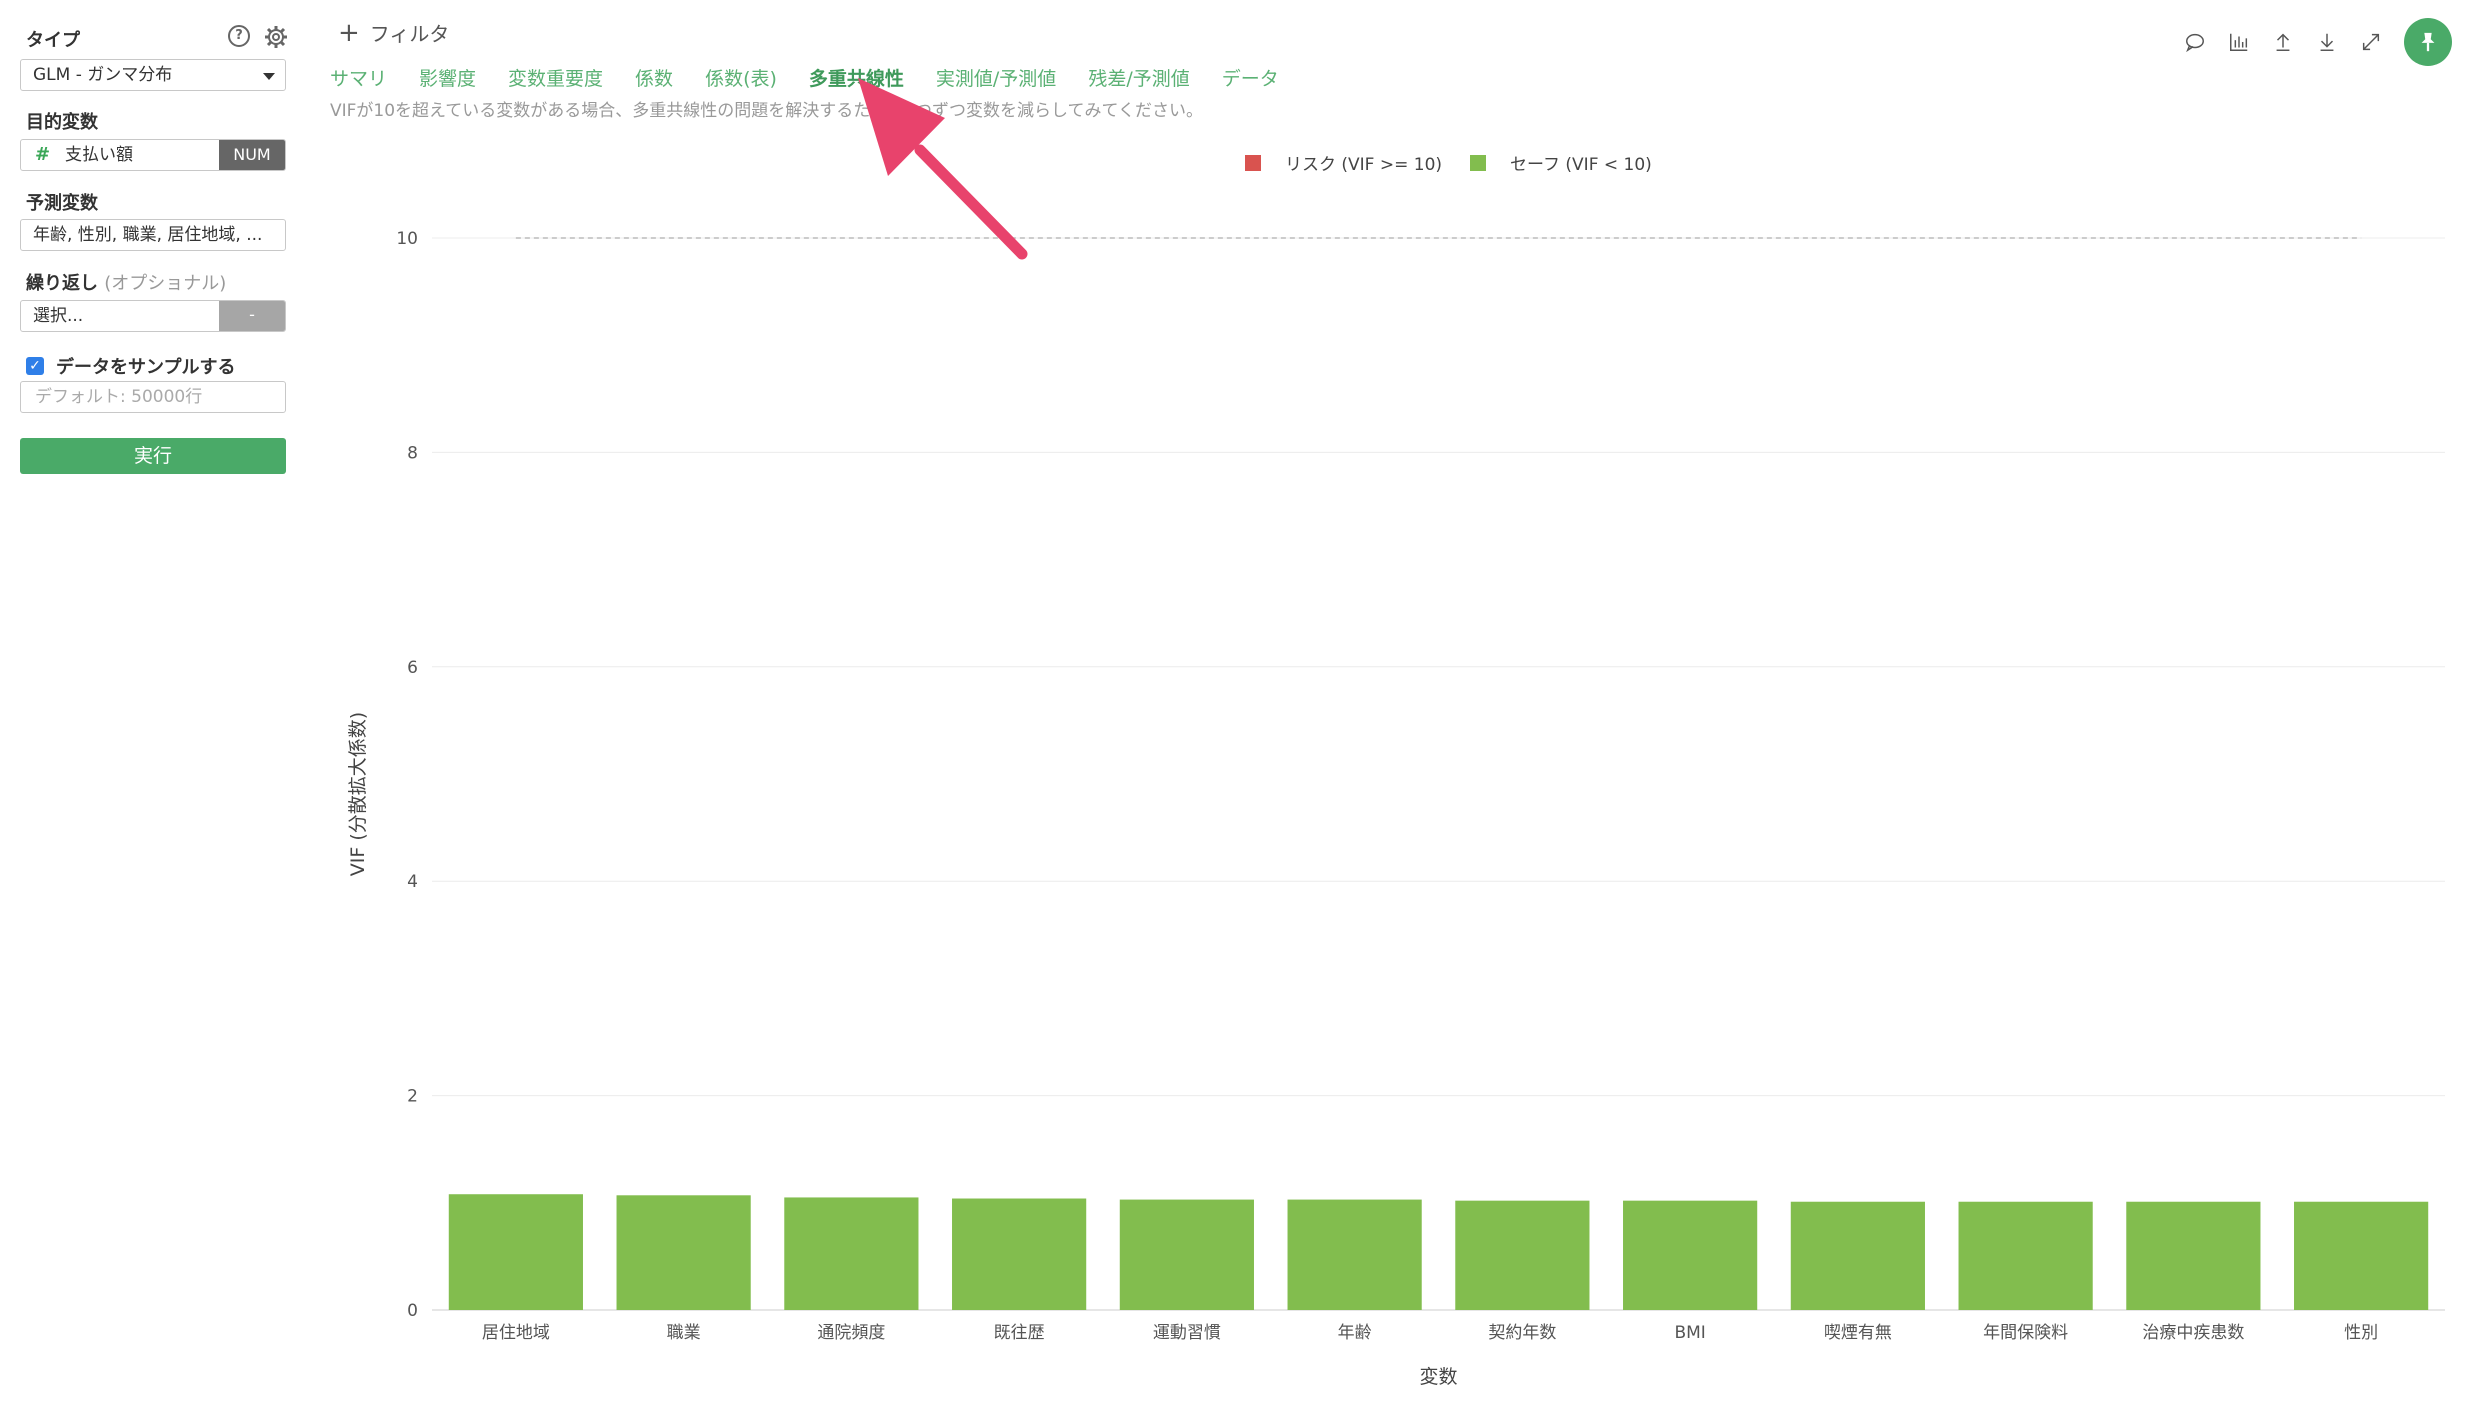  I want to click on x-tick-label: 年齢, so click(1355, 1333).